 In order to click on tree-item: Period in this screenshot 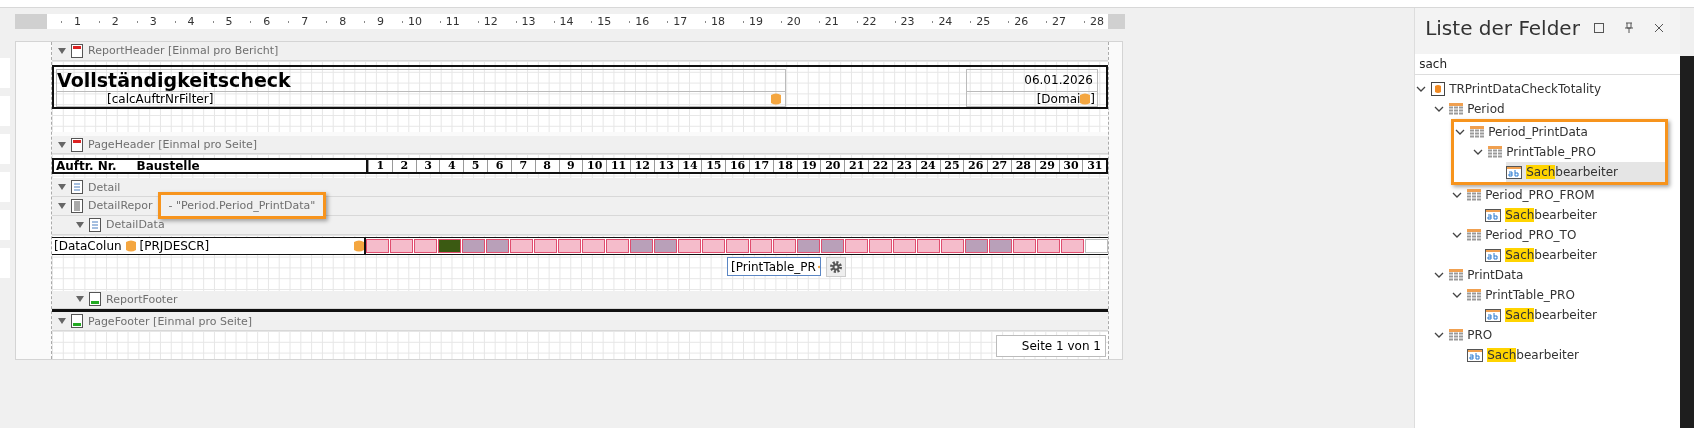, I will do `click(1564, 109)`.